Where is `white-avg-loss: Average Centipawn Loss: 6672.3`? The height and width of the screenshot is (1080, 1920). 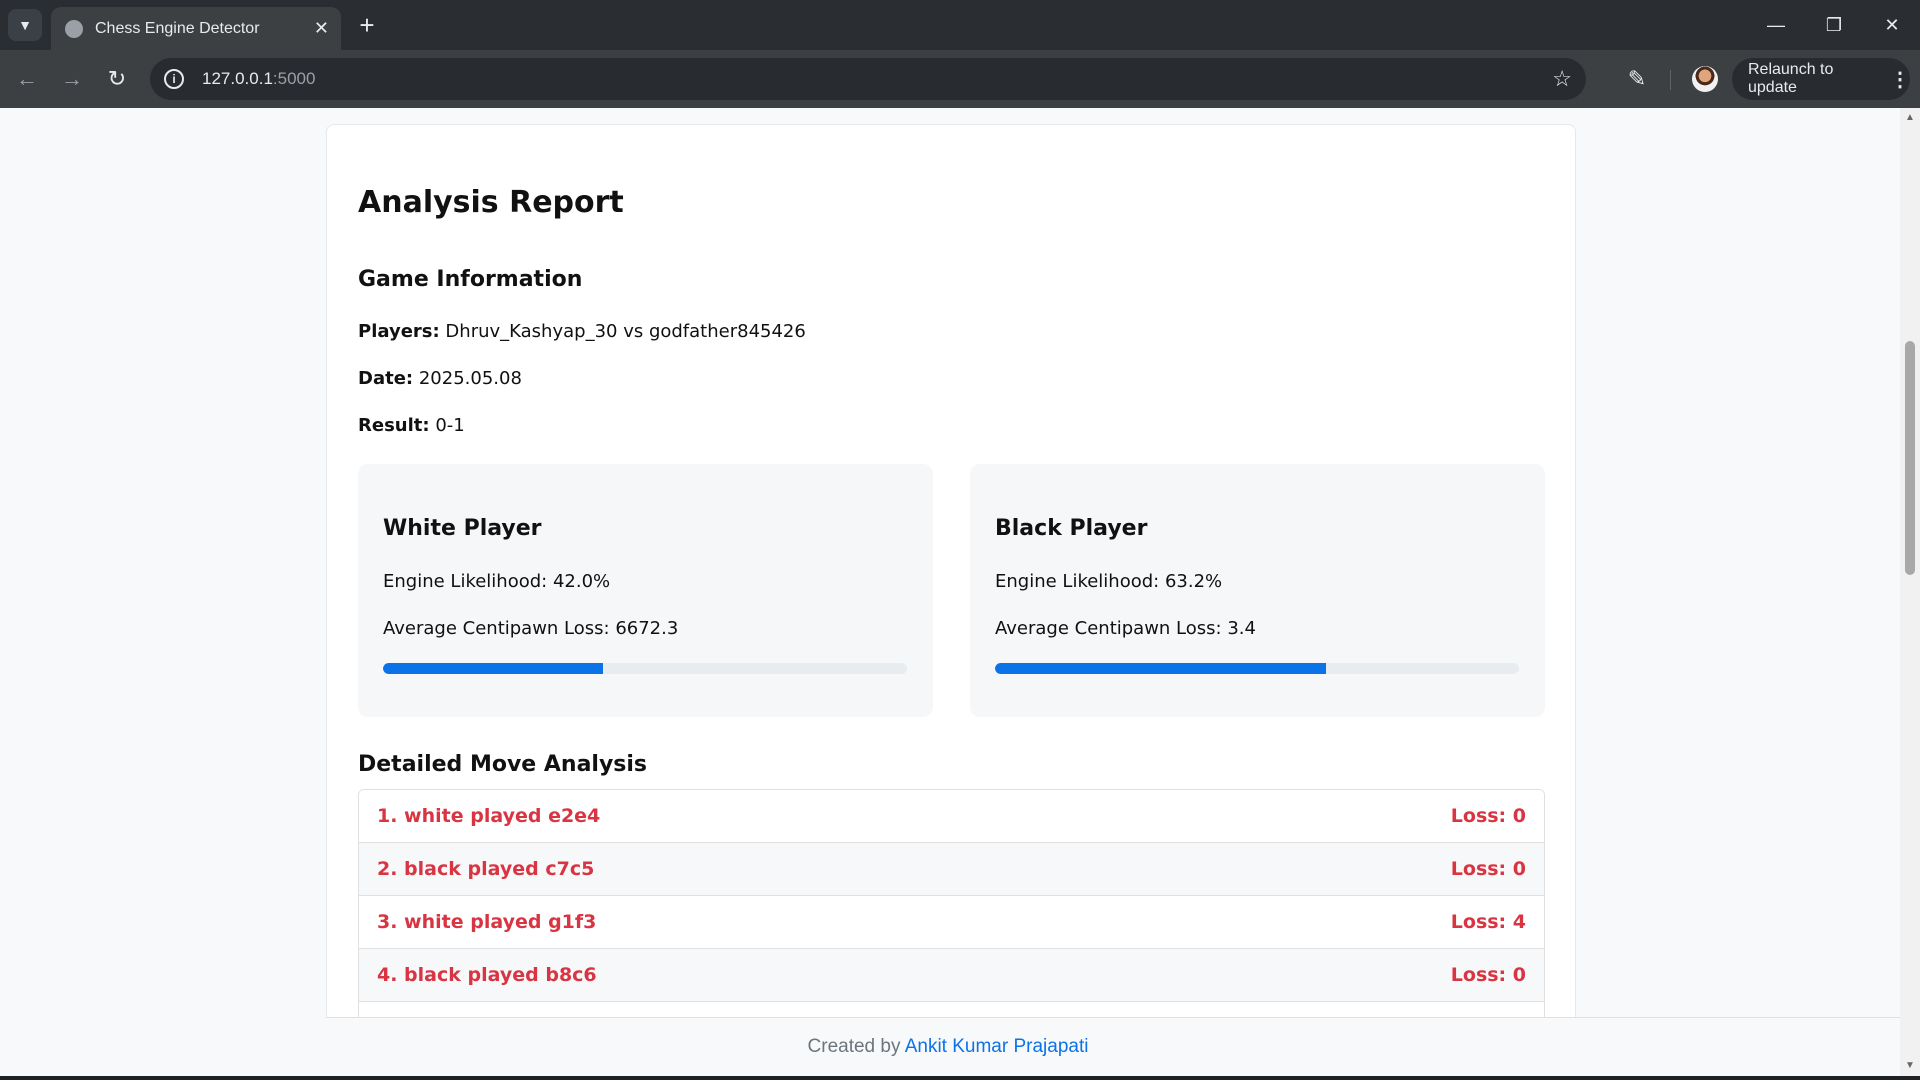
white-avg-loss: Average Centipawn Loss: 6672.3 is located at coordinates (531, 628).